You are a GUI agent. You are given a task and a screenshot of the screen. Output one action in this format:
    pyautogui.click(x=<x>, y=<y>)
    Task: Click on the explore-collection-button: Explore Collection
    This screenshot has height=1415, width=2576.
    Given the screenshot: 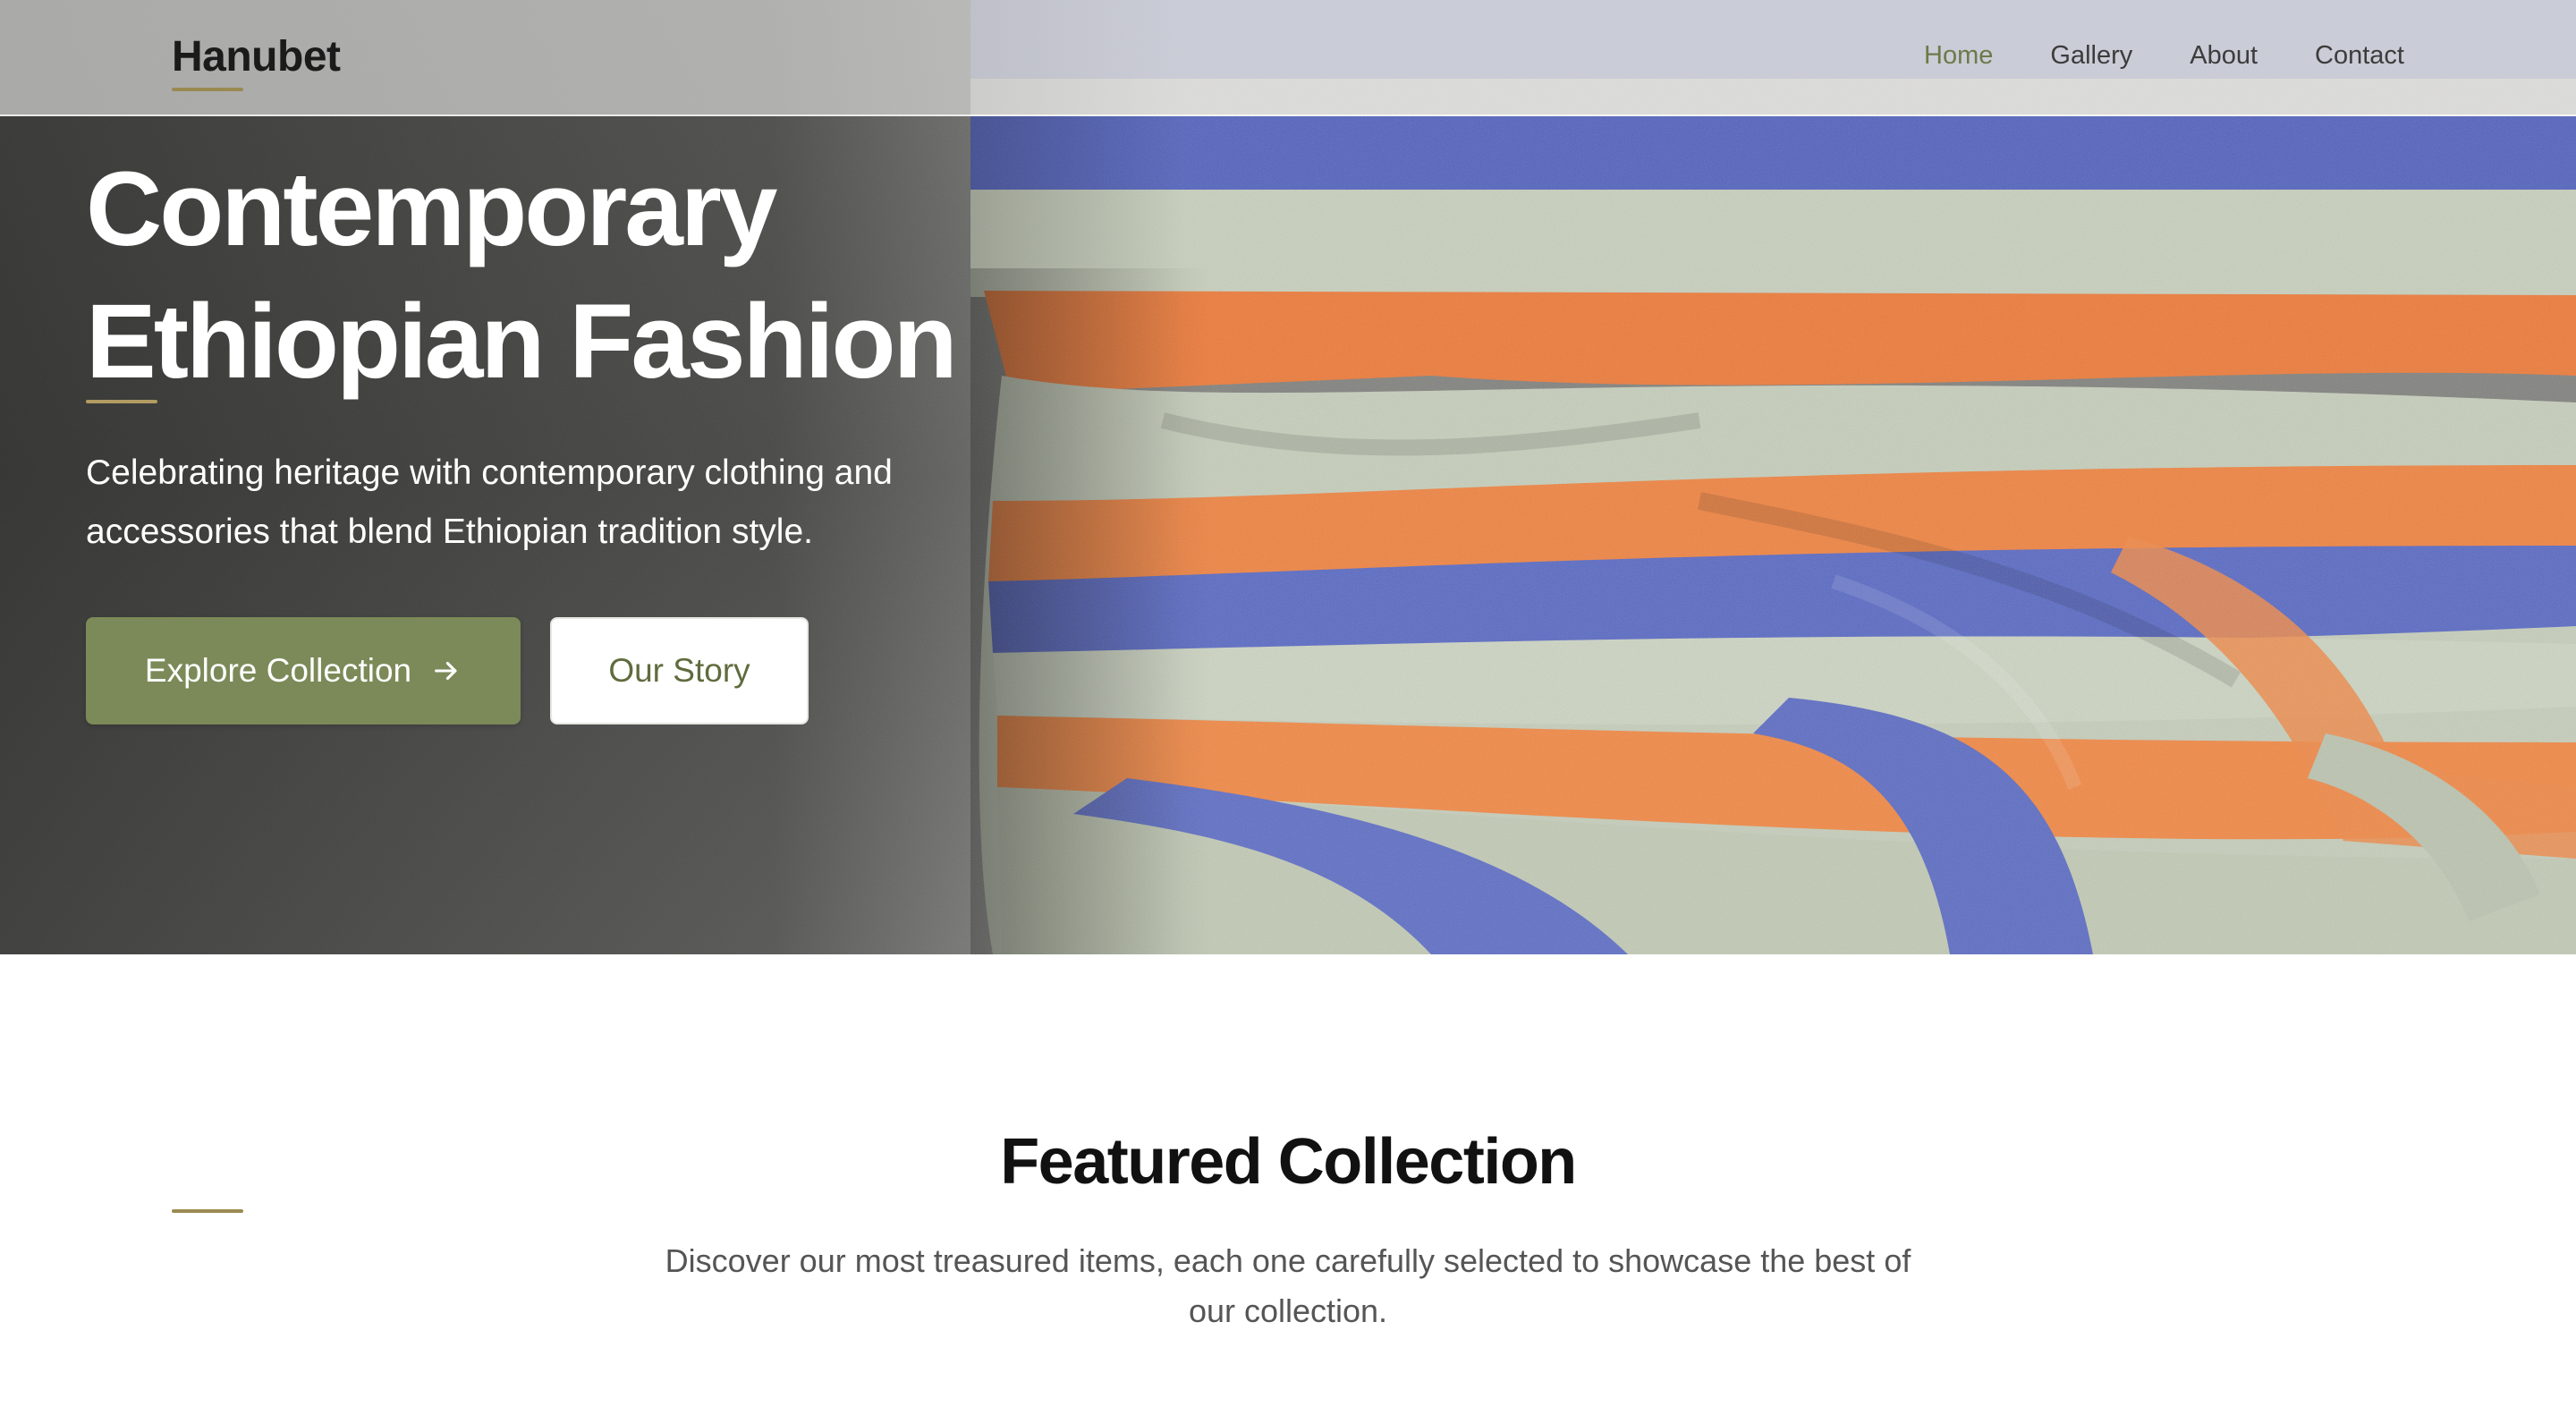 What is the action you would take?
    pyautogui.click(x=303, y=671)
    